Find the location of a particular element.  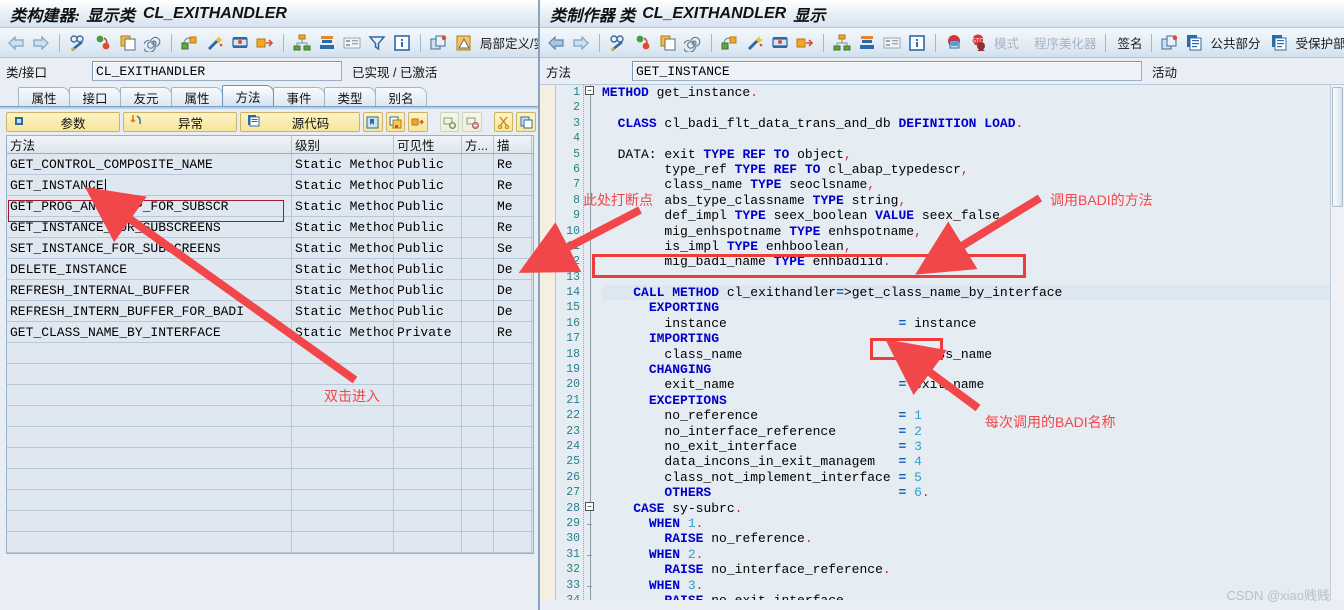

cell-description: Se is located at coordinates (513, 248).